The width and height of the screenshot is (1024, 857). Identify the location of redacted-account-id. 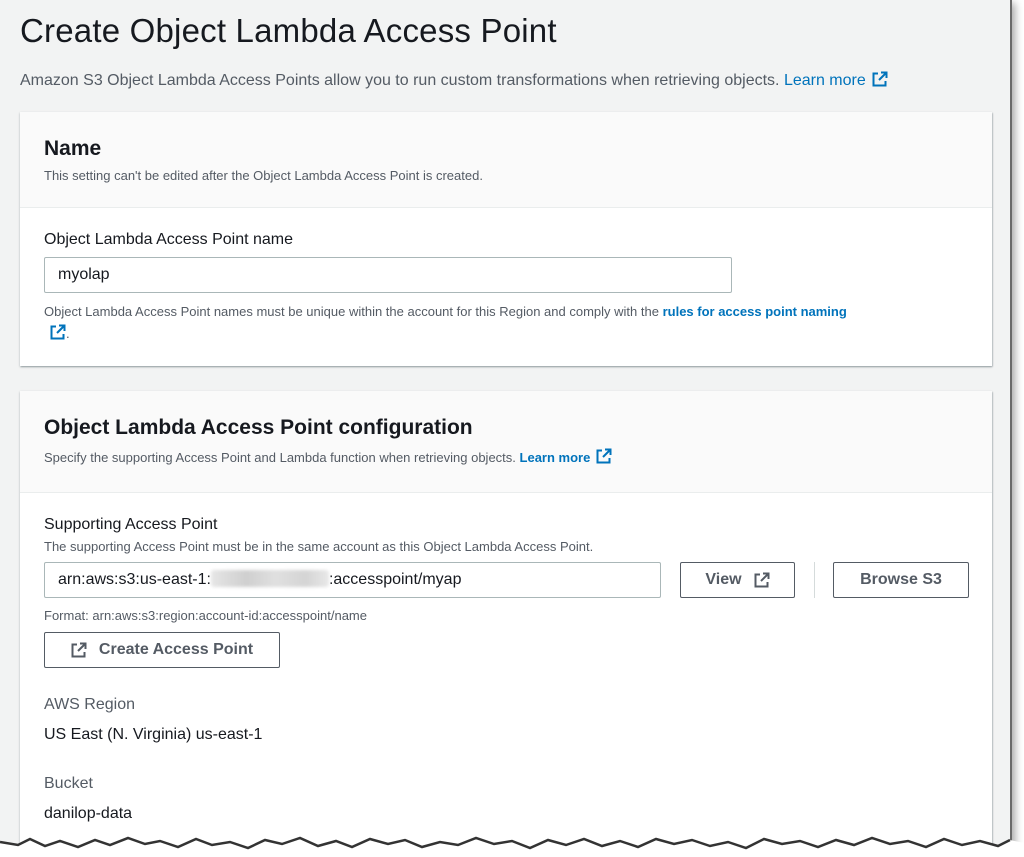
(269, 578).